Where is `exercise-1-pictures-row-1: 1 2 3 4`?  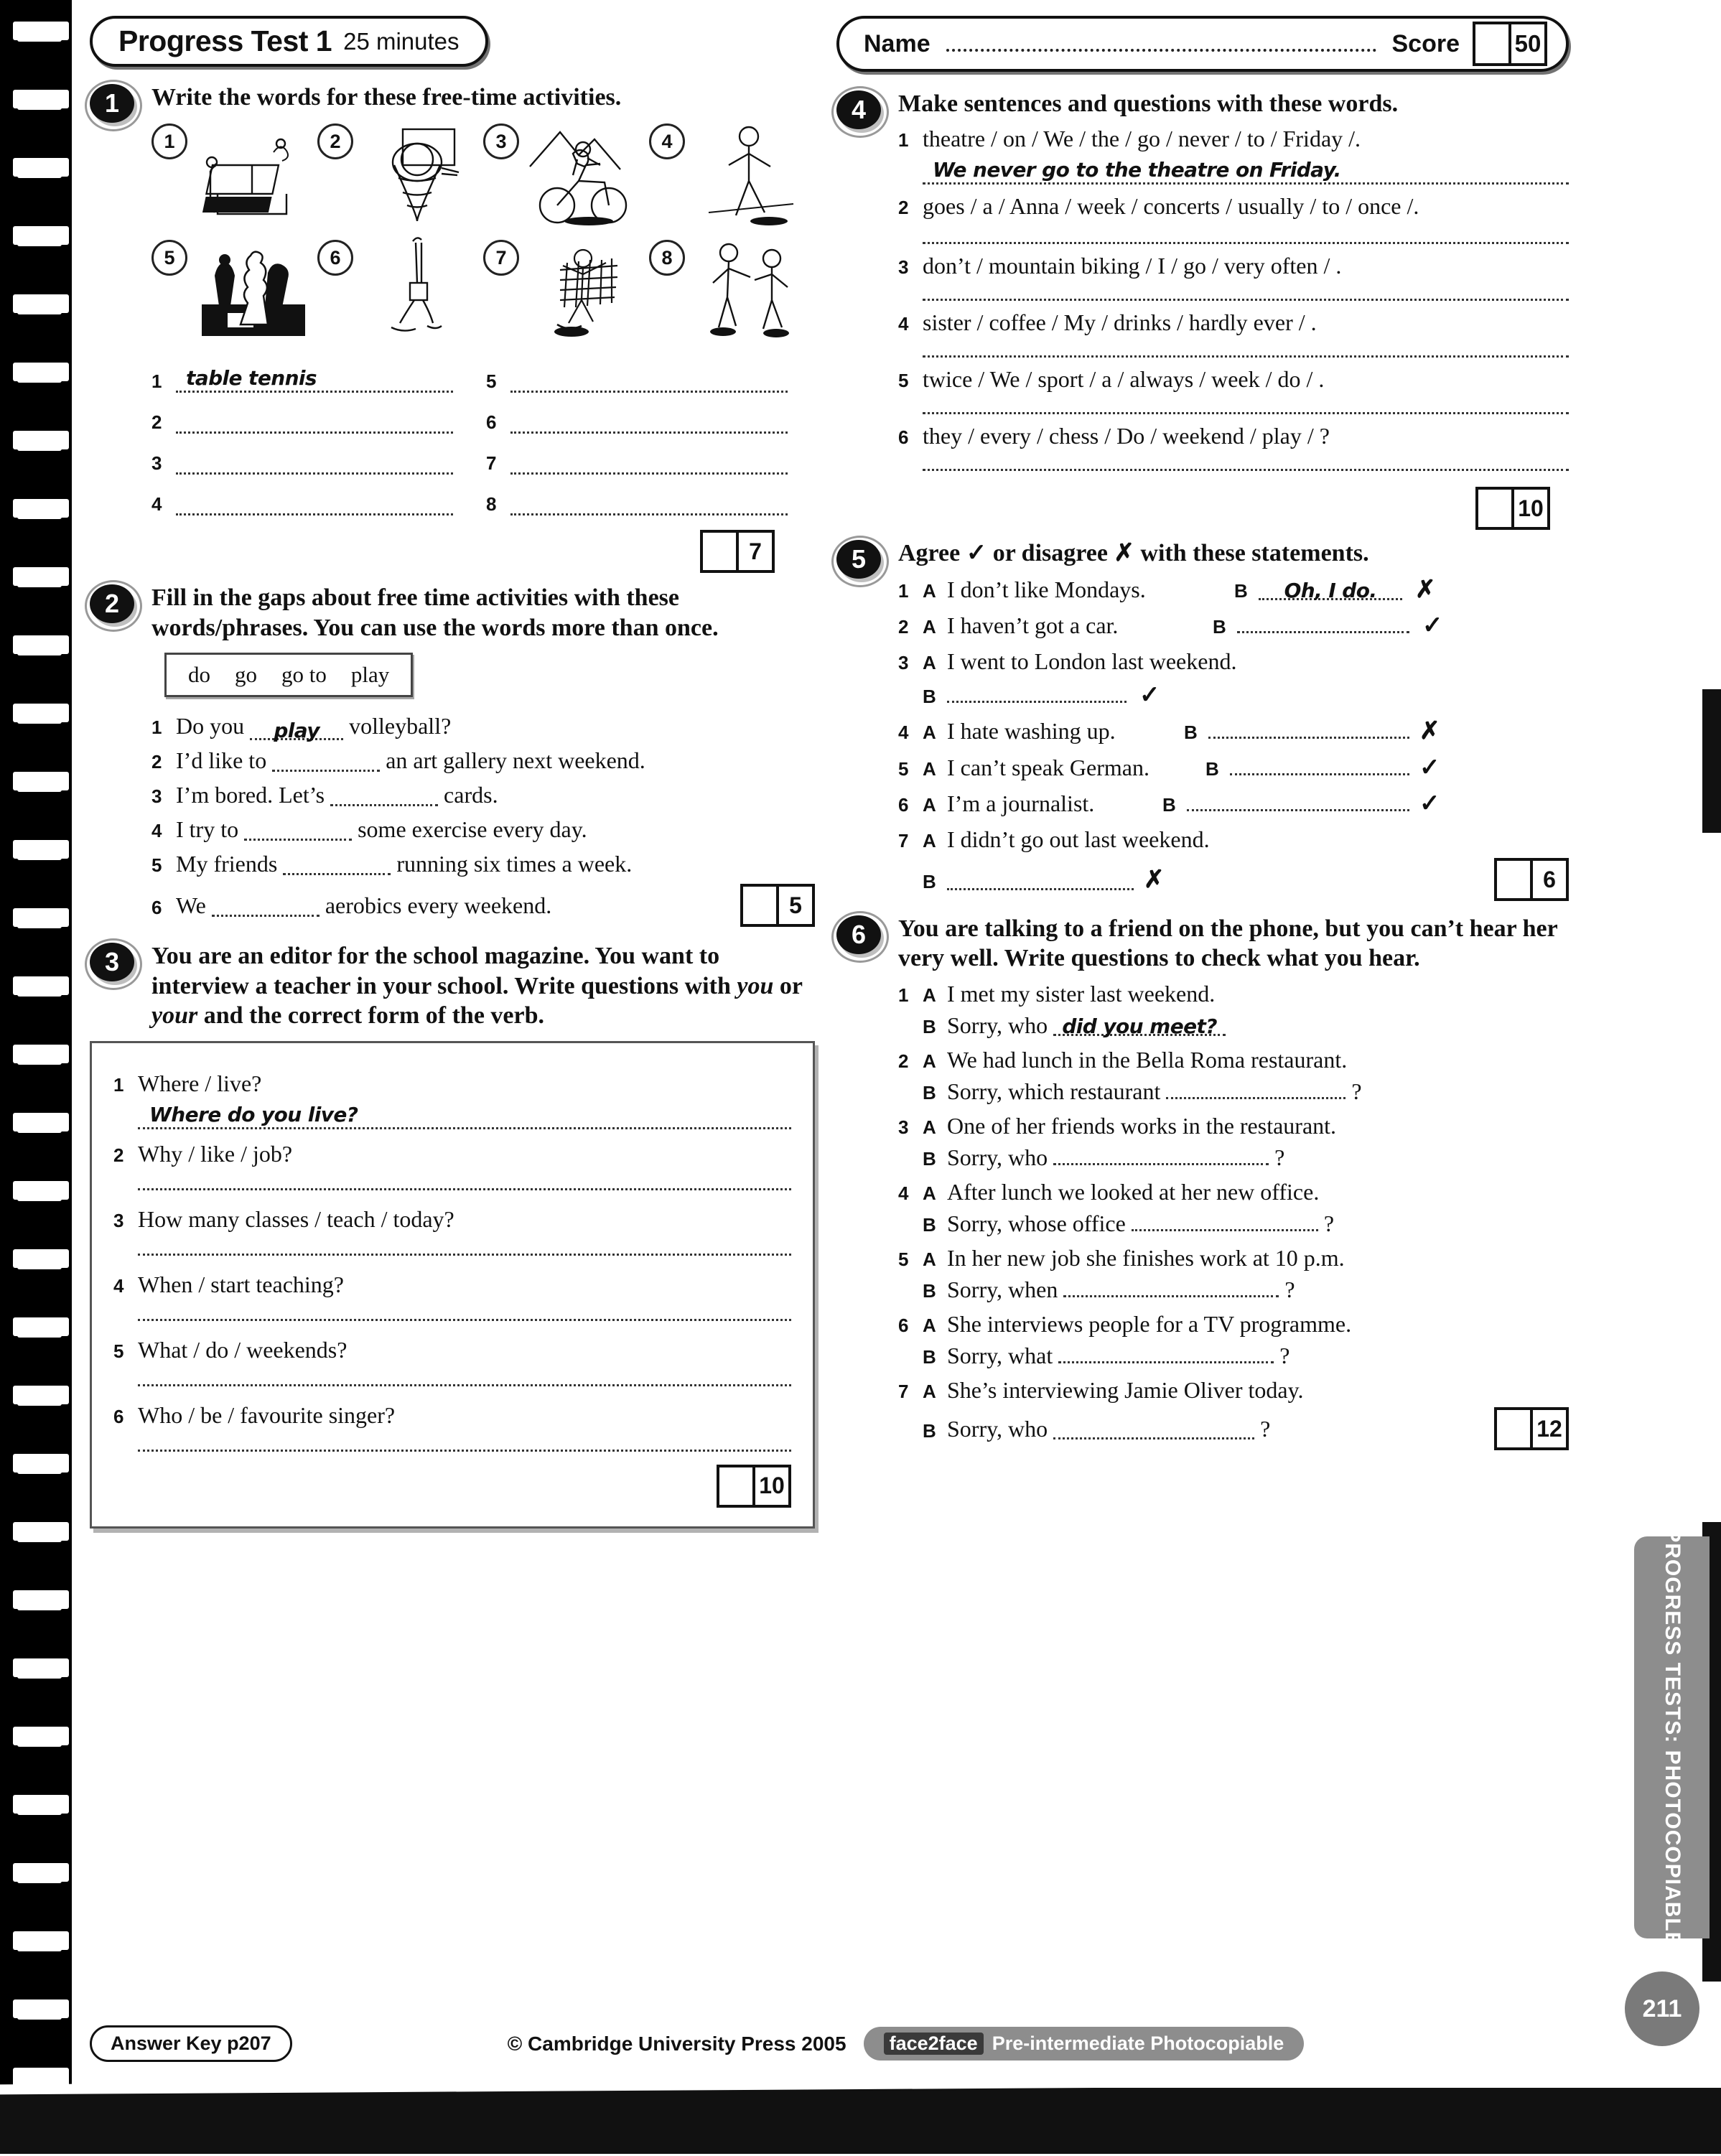
exercise-1-pictures-row-1: 1 2 3 4 is located at coordinates (483, 174).